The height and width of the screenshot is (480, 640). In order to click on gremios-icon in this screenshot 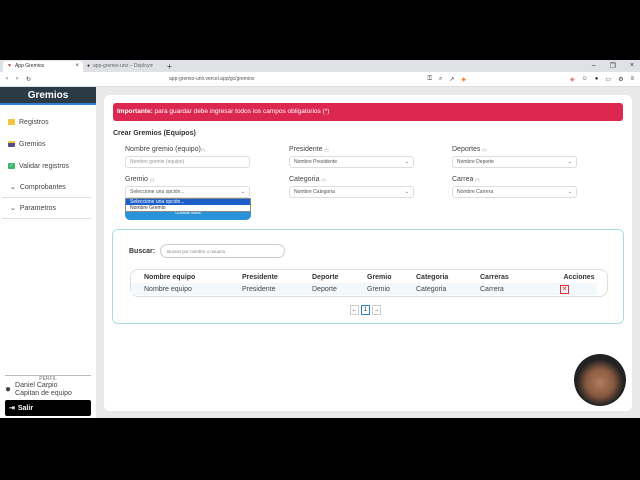, I will do `click(11, 144)`.